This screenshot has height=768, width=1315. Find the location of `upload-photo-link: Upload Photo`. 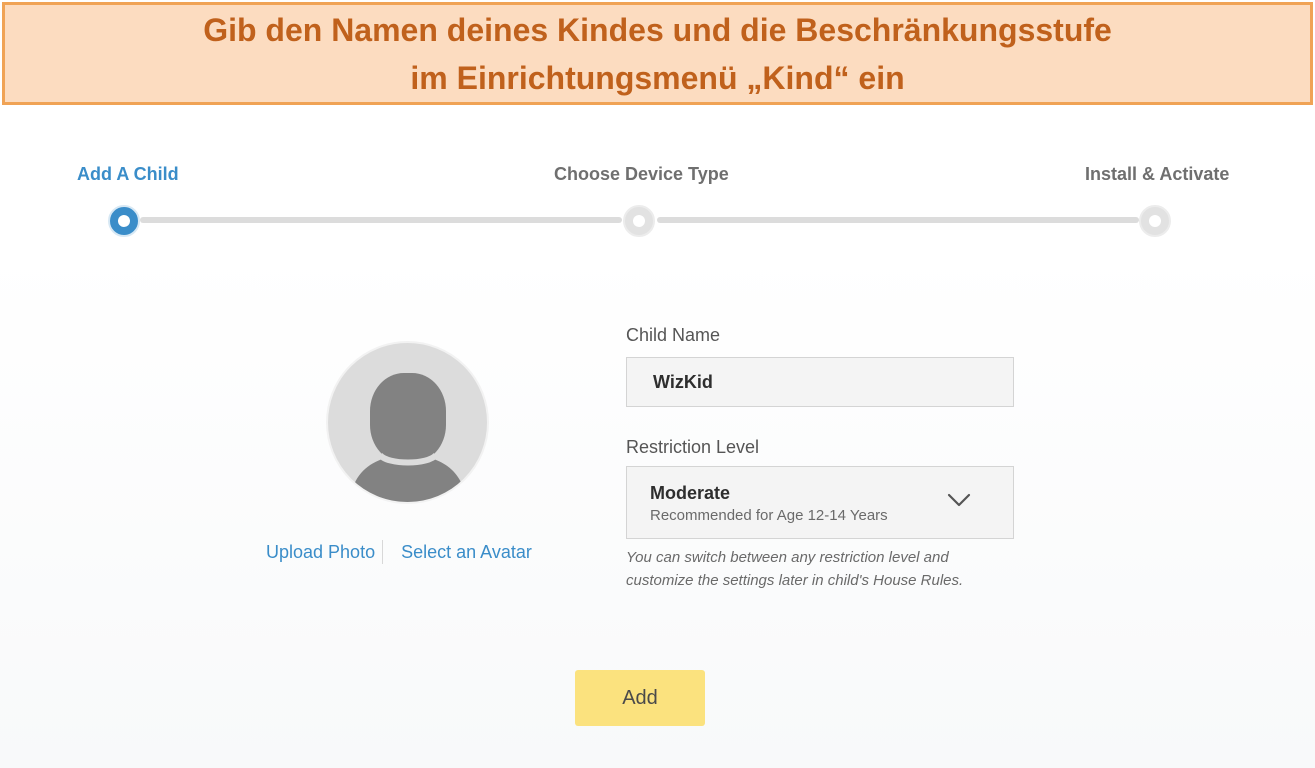

upload-photo-link: Upload Photo is located at coordinates (320, 552).